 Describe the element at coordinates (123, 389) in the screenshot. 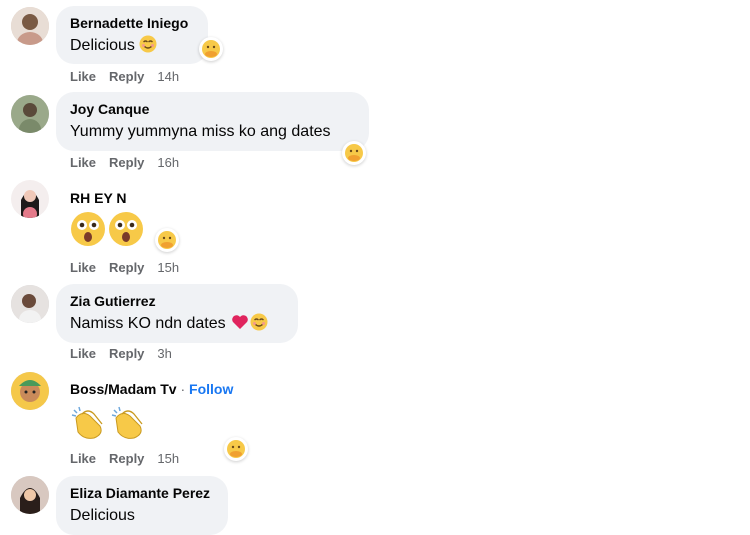

I see `comment-author-name: Boss/Madam Tv` at that location.